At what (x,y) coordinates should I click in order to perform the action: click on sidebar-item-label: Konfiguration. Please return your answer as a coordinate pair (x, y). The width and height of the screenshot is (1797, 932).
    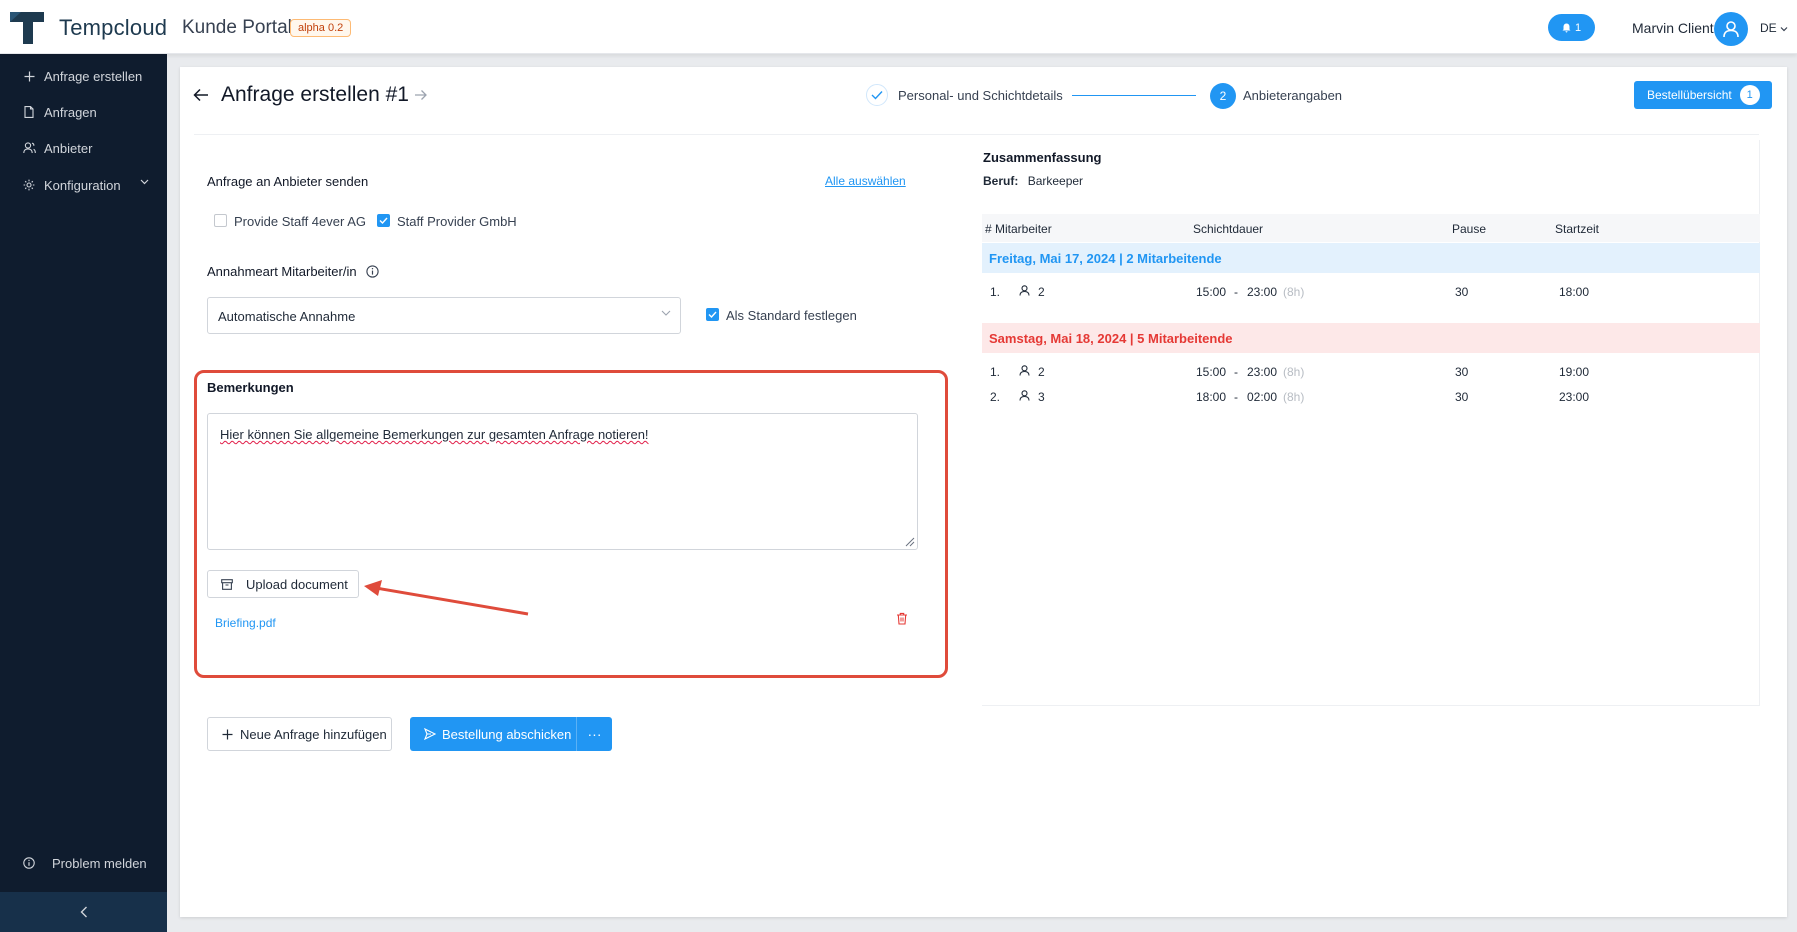
    Looking at the image, I should click on (82, 185).